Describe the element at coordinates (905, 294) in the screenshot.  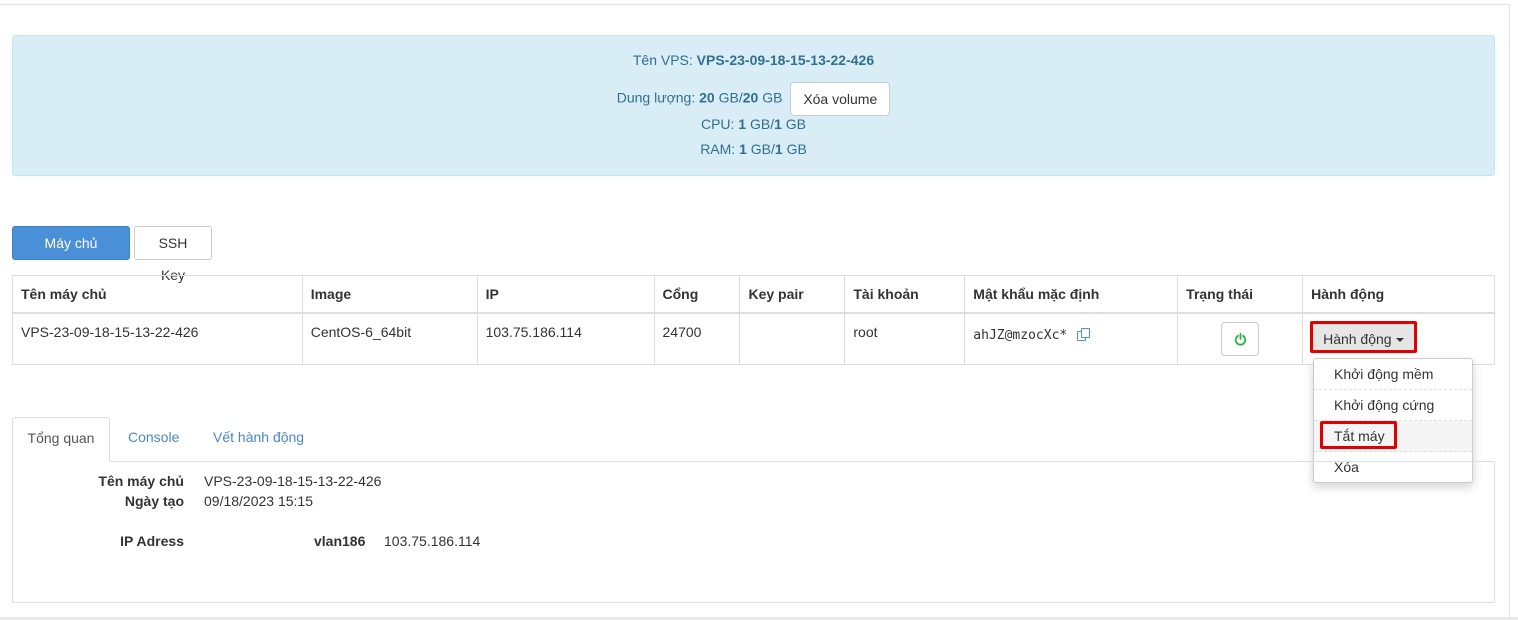
I see `header-account: Tài khoản` at that location.